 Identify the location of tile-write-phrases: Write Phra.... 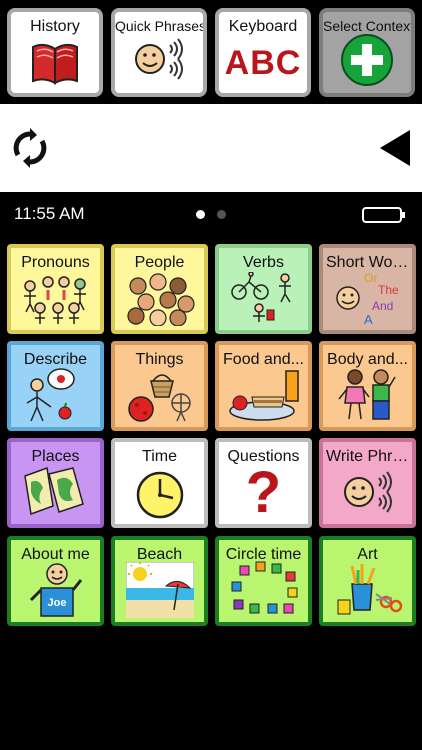
(367, 483).